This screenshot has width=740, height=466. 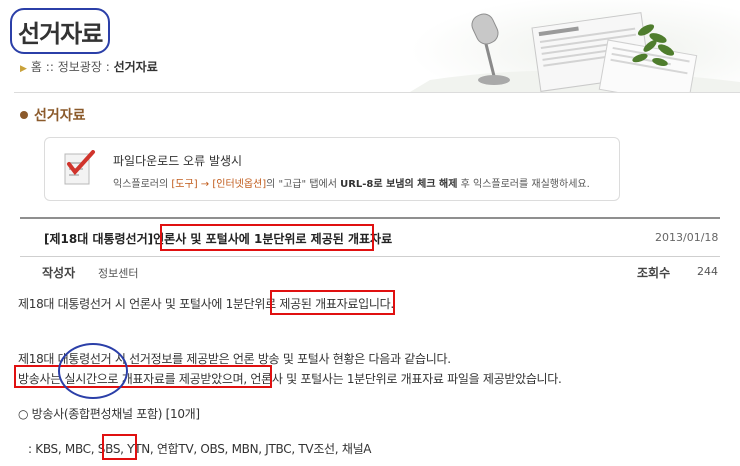 I want to click on views-value: 244, so click(x=707, y=271).